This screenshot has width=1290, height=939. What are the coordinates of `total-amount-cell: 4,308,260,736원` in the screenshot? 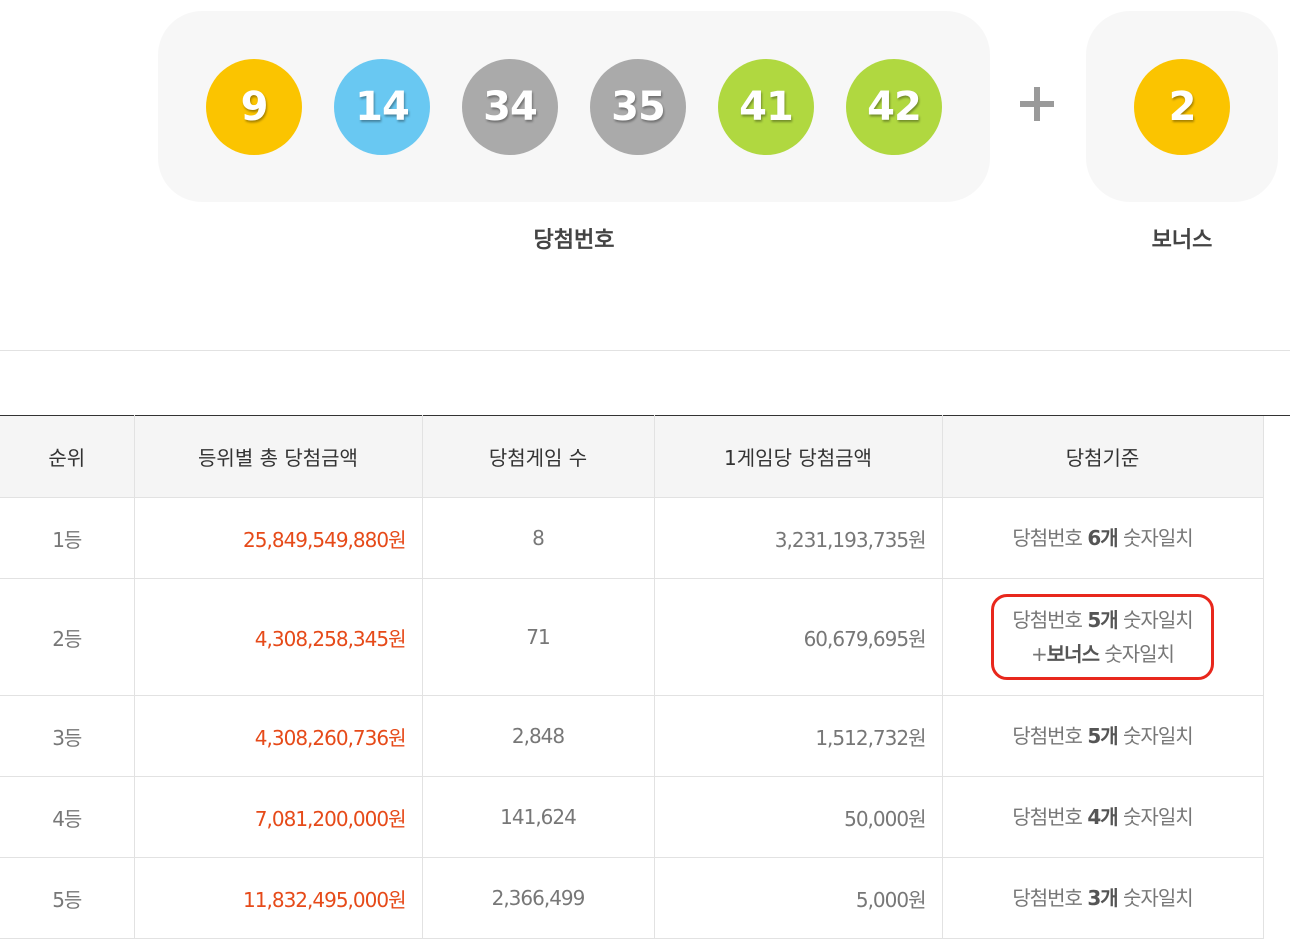 It's located at (278, 736).